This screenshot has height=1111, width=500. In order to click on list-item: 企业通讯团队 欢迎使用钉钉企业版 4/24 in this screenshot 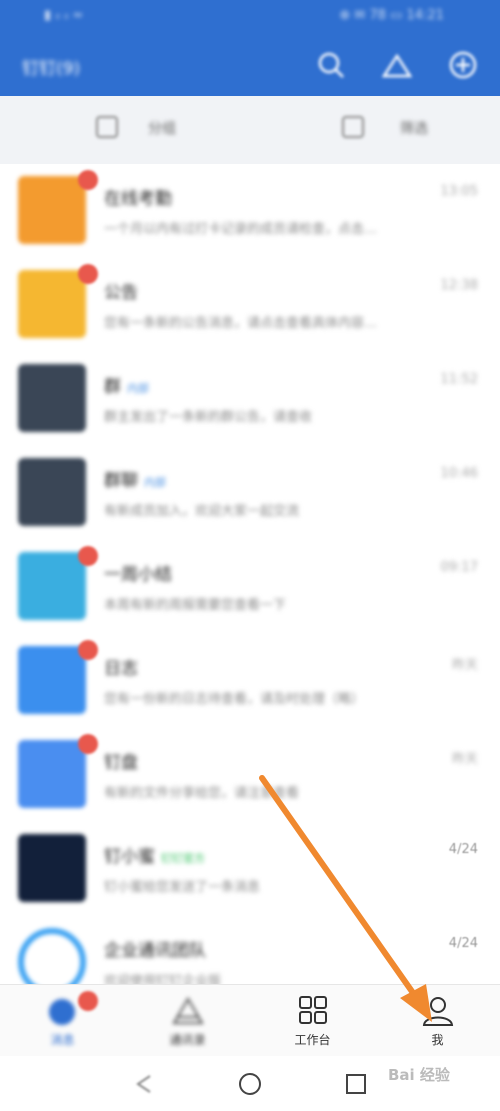, I will do `click(250, 950)`.